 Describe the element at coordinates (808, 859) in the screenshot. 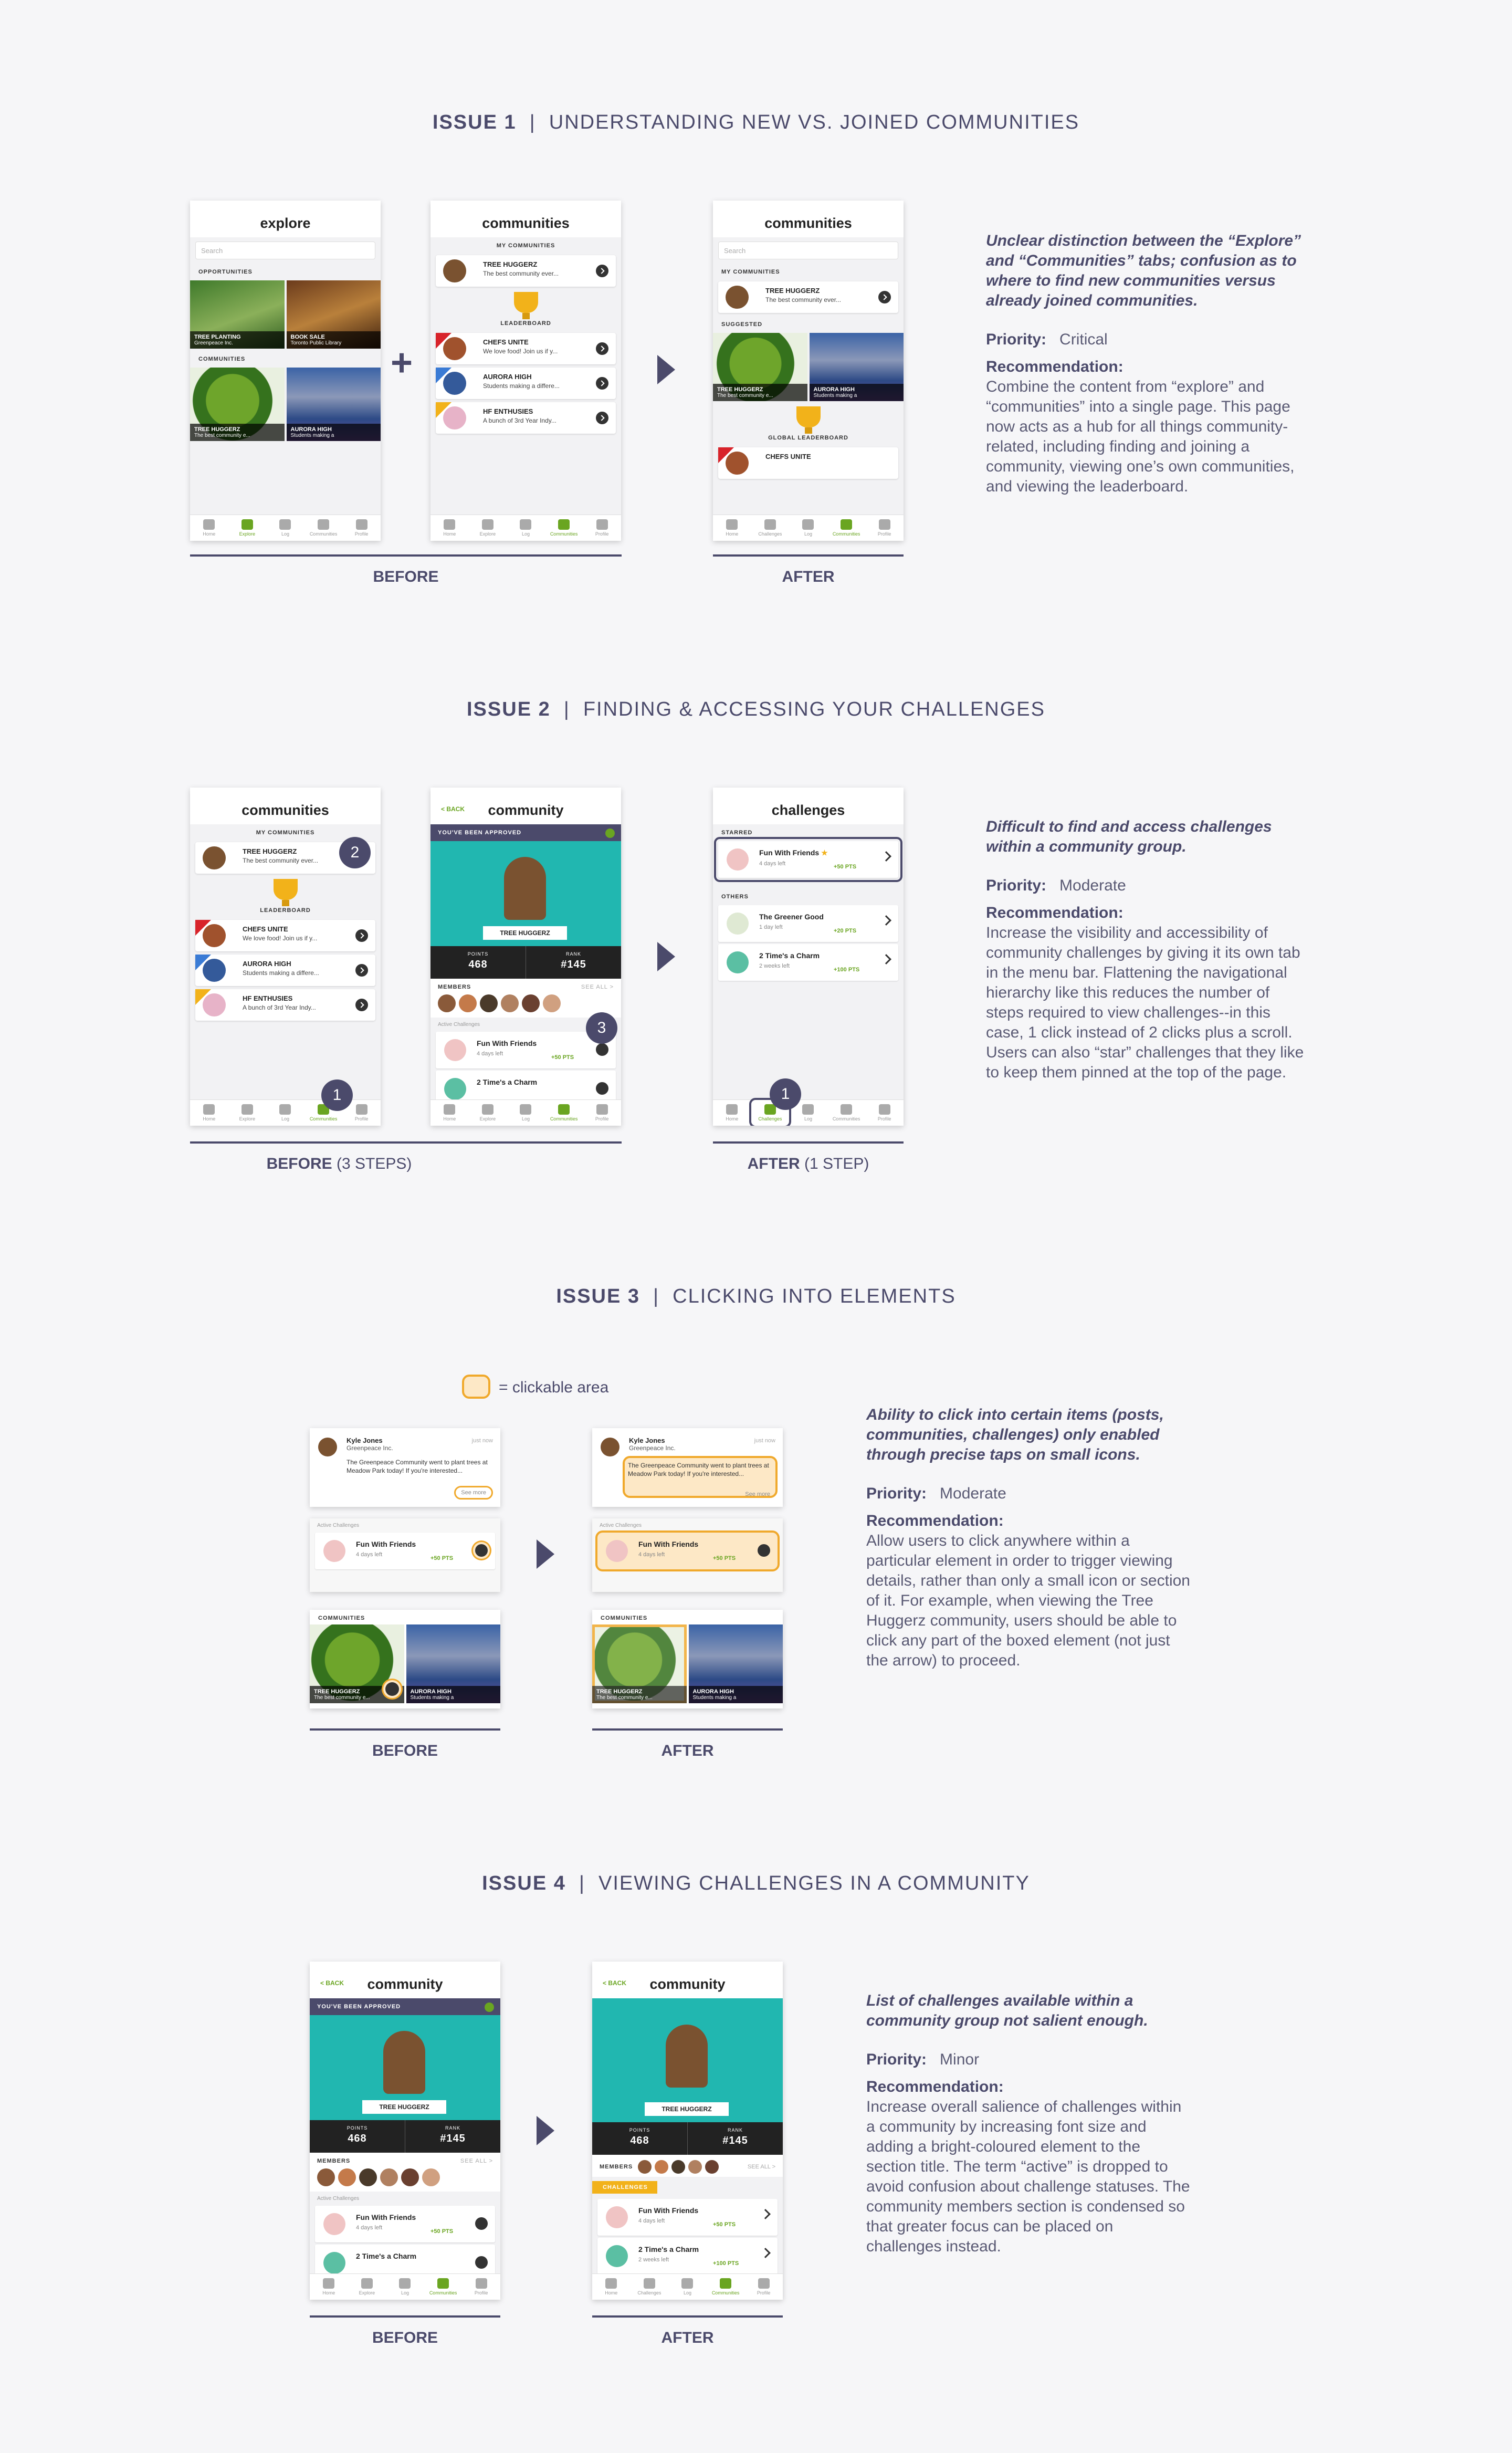

I see `starred-challenge-row: Fun With Friends ★ 4 days left +50 PTS` at that location.